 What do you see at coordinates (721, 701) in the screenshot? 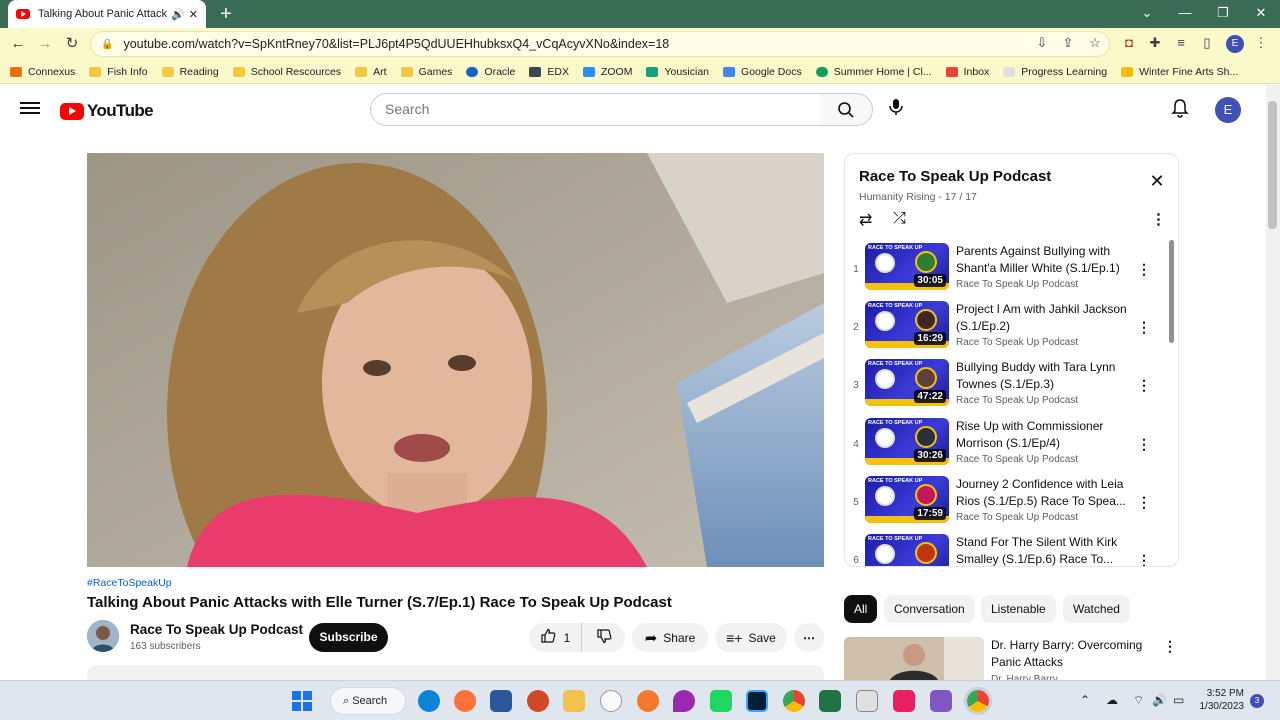
I see `audio-app-icon` at bounding box center [721, 701].